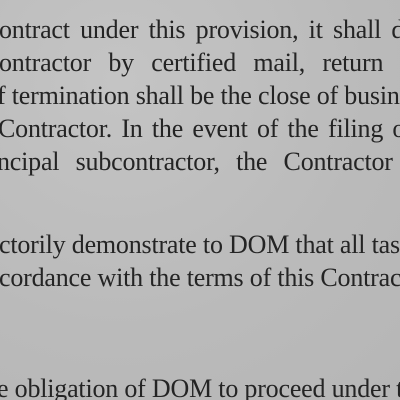 The image size is (400, 400). I want to click on text-line: ncipal subcontractor, the Contractor sh, so click(200, 161).